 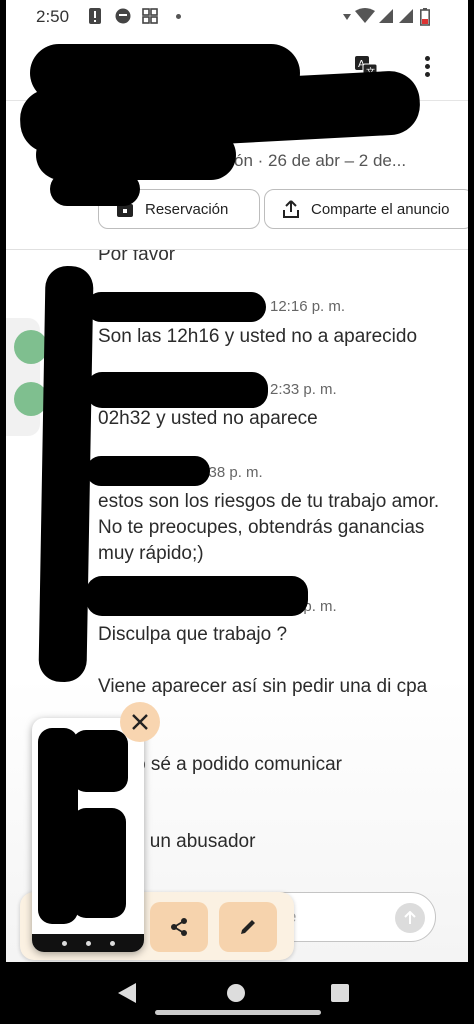 I want to click on signal-icon, so click(x=386, y=18).